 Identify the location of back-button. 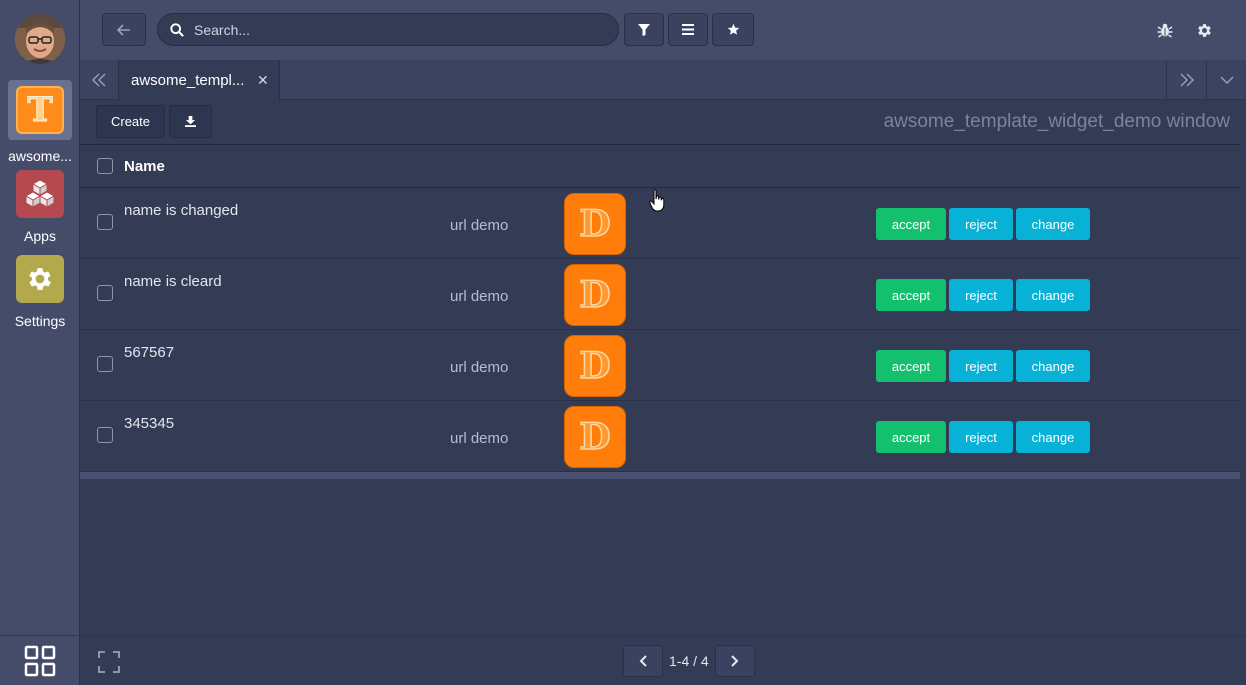
(124, 29).